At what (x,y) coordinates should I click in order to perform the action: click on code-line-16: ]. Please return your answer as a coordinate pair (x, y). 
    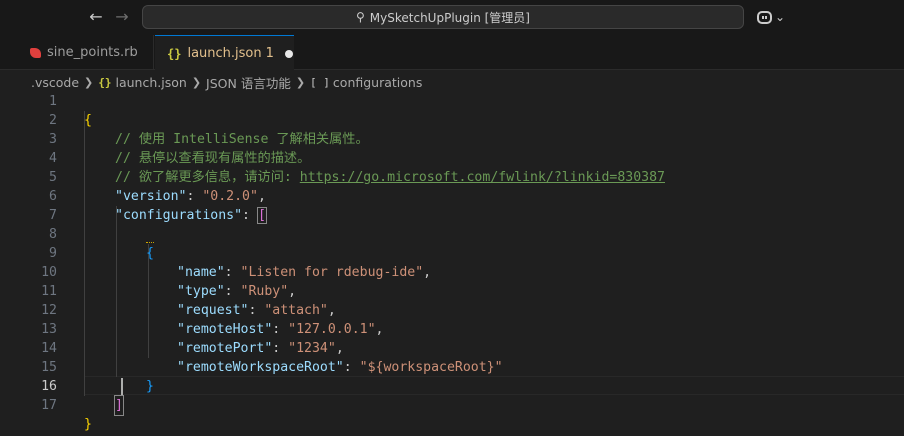
    Looking at the image, I should click on (452, 396).